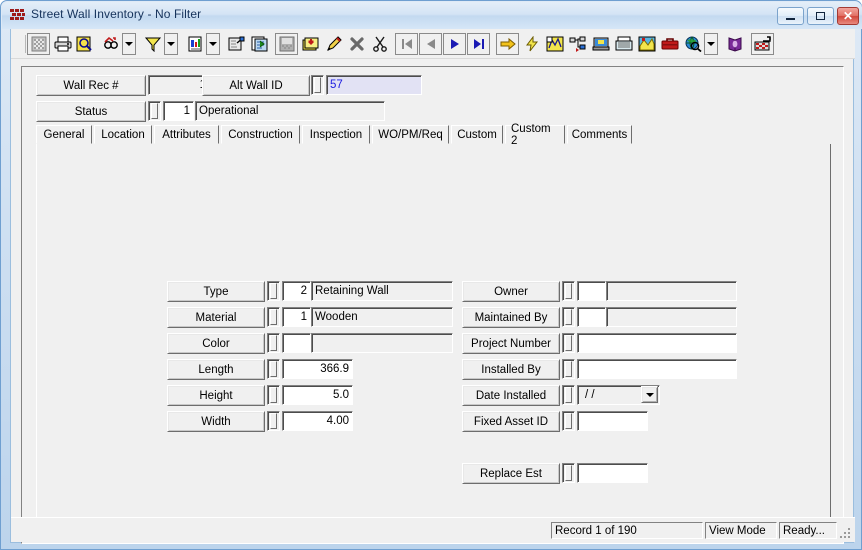 This screenshot has height=550, width=862. What do you see at coordinates (511, 395) in the screenshot?
I see `field-label-date-installed: Date Installed` at bounding box center [511, 395].